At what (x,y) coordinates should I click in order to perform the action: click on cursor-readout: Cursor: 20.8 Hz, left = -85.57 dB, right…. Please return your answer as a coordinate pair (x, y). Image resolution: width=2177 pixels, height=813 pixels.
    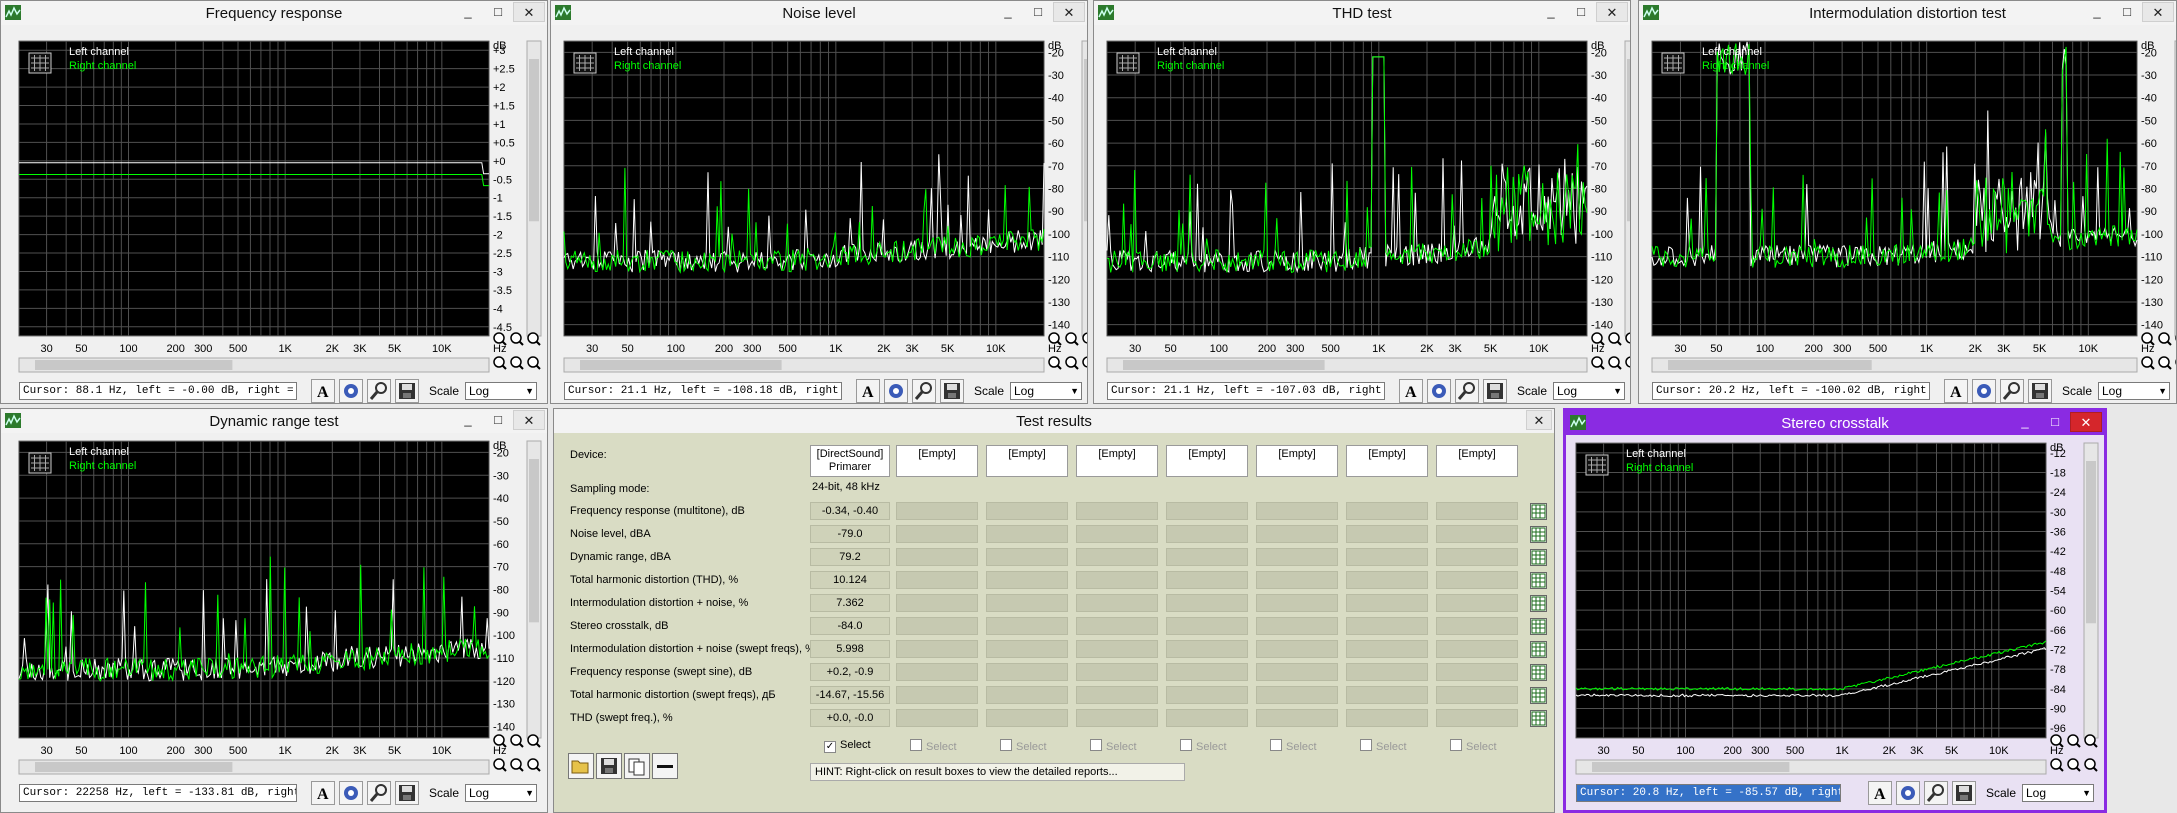
    Looking at the image, I should click on (1708, 793).